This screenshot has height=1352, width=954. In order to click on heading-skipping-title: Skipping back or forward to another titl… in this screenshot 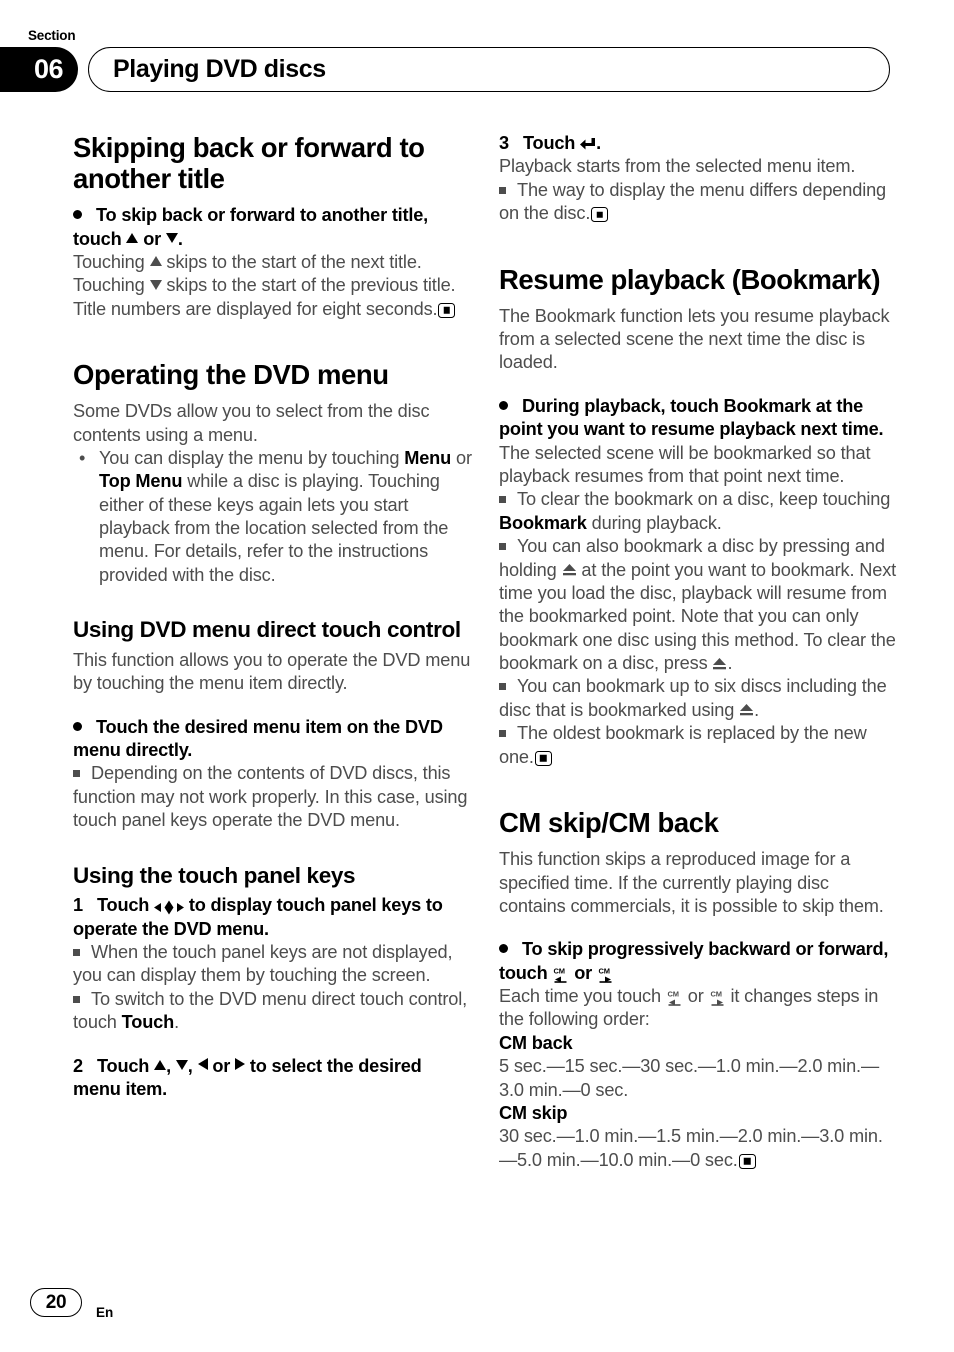, I will do `click(249, 163)`.